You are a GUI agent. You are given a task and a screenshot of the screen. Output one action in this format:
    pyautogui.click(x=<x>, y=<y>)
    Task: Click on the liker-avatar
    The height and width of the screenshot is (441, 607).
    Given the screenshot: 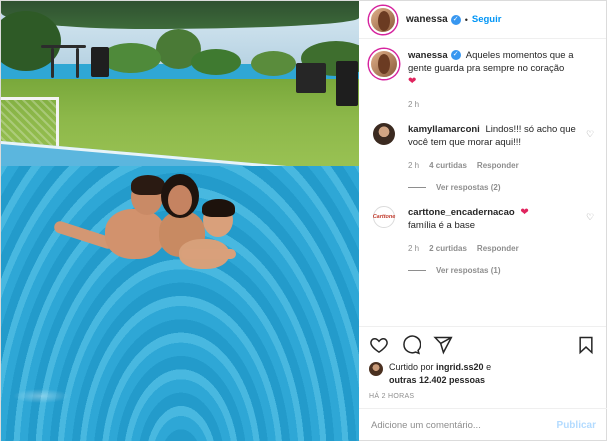 What is the action you would take?
    pyautogui.click(x=376, y=369)
    